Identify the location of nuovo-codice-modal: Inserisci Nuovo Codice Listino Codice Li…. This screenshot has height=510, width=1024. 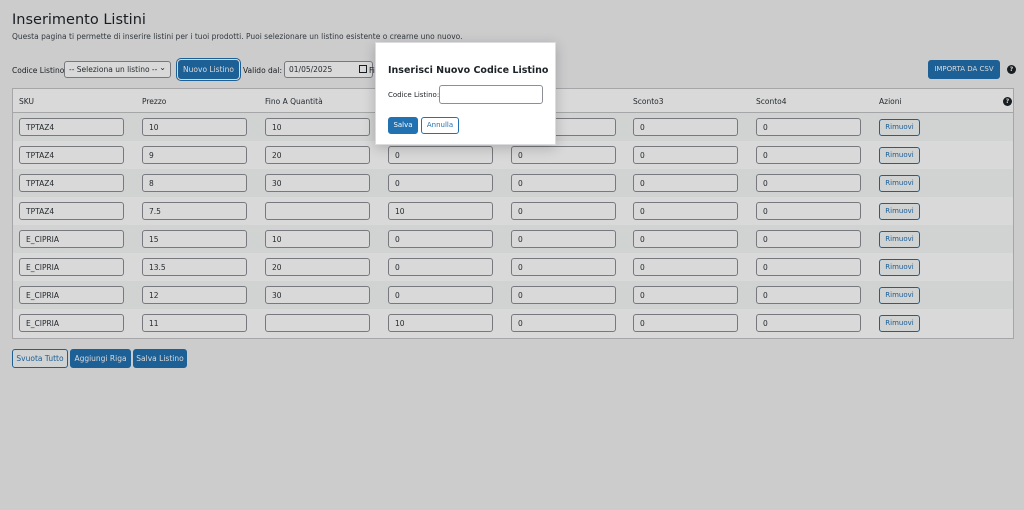
(465, 93).